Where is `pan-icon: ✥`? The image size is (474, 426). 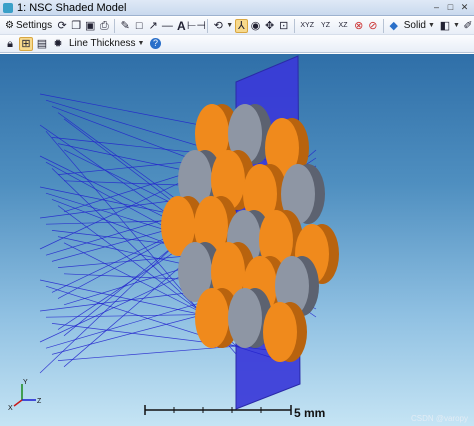
pan-icon: ✥ is located at coordinates (270, 25).